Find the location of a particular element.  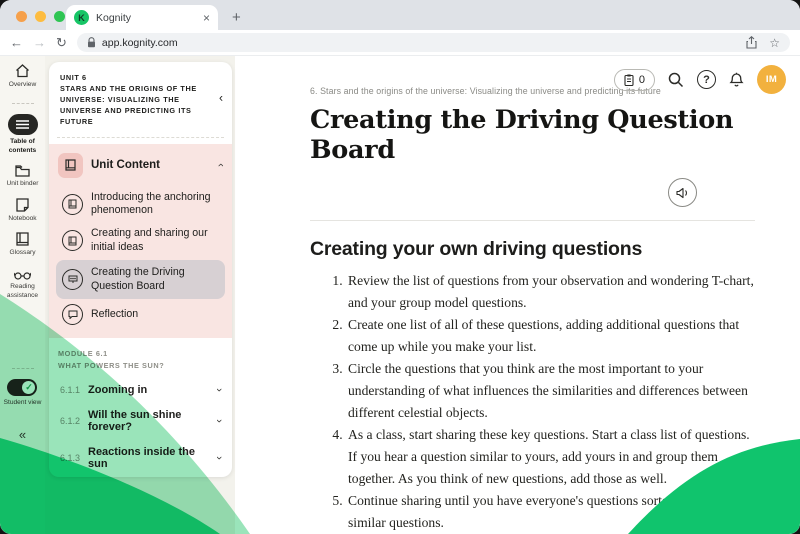

chevron-up-icon: › is located at coordinates (221, 165).